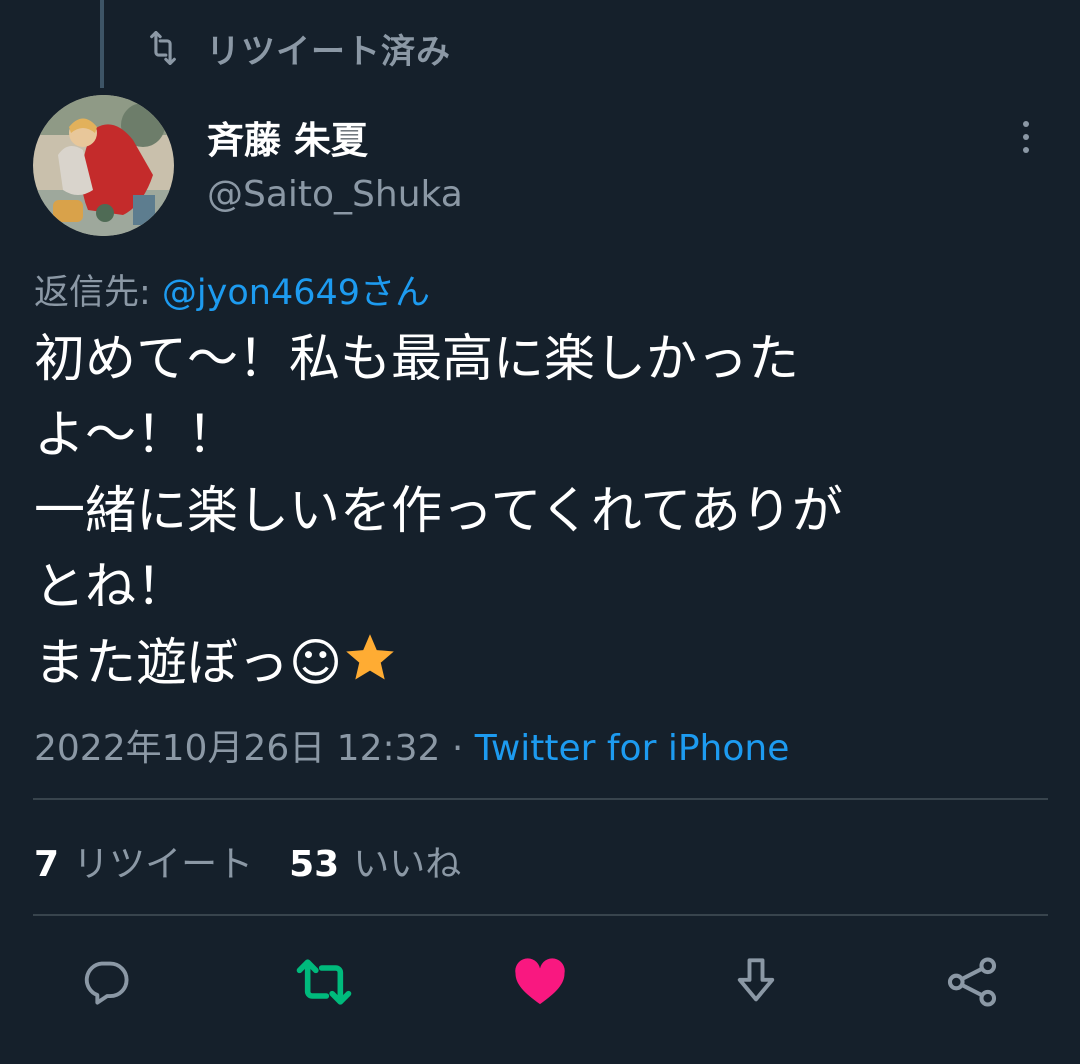 The height and width of the screenshot is (1064, 1080). What do you see at coordinates (237, 748) in the screenshot?
I see `tweet-timestamp: 2022年10月26日 12:32` at bounding box center [237, 748].